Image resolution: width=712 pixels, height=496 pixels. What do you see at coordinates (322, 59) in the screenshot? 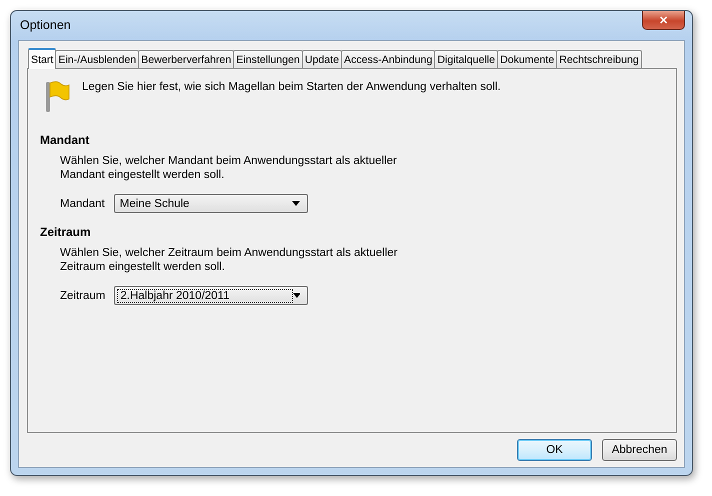
I see `tab: Update` at bounding box center [322, 59].